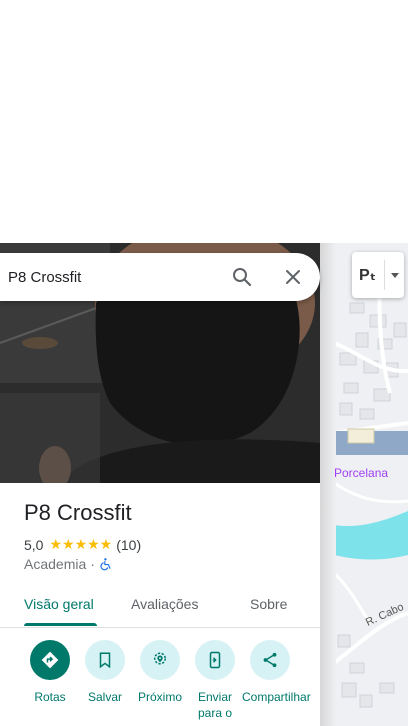  I want to click on review-count: (10), so click(128, 545).